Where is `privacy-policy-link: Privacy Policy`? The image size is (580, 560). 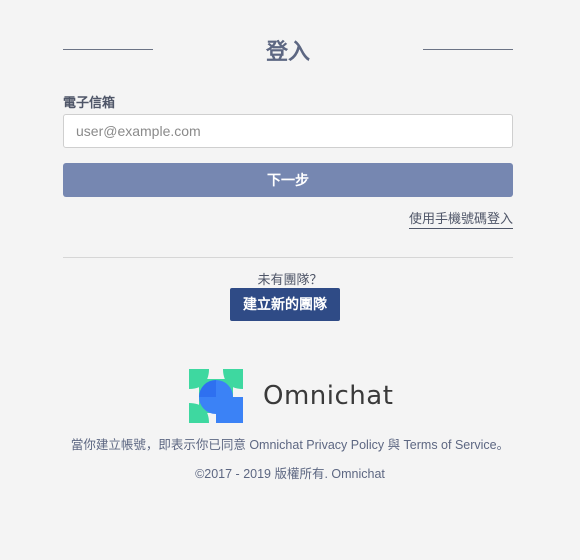
privacy-policy-link: Privacy Policy is located at coordinates (345, 445).